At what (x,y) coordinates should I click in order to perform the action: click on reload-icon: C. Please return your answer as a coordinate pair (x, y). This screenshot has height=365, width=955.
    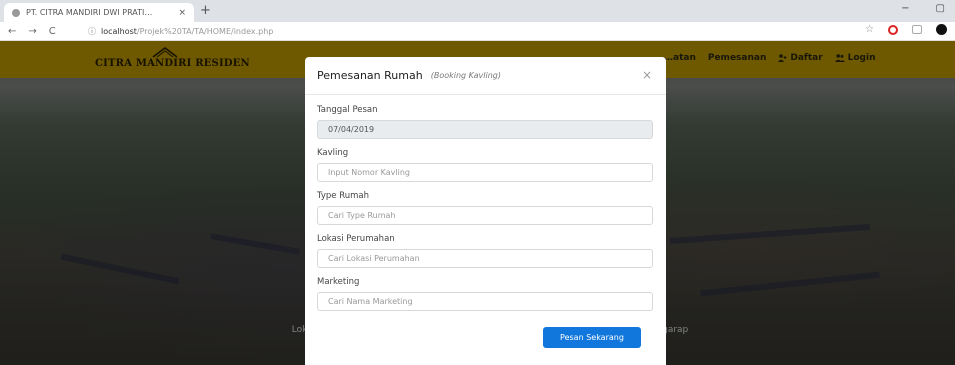
    Looking at the image, I should click on (52, 31).